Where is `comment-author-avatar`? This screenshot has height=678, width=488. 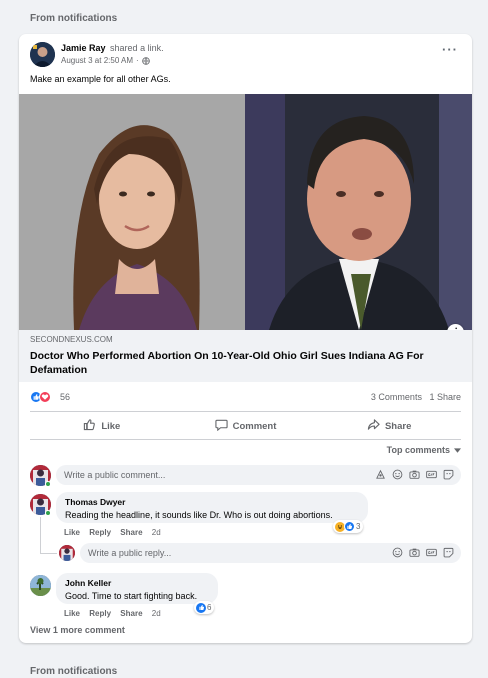 comment-author-avatar is located at coordinates (40, 585).